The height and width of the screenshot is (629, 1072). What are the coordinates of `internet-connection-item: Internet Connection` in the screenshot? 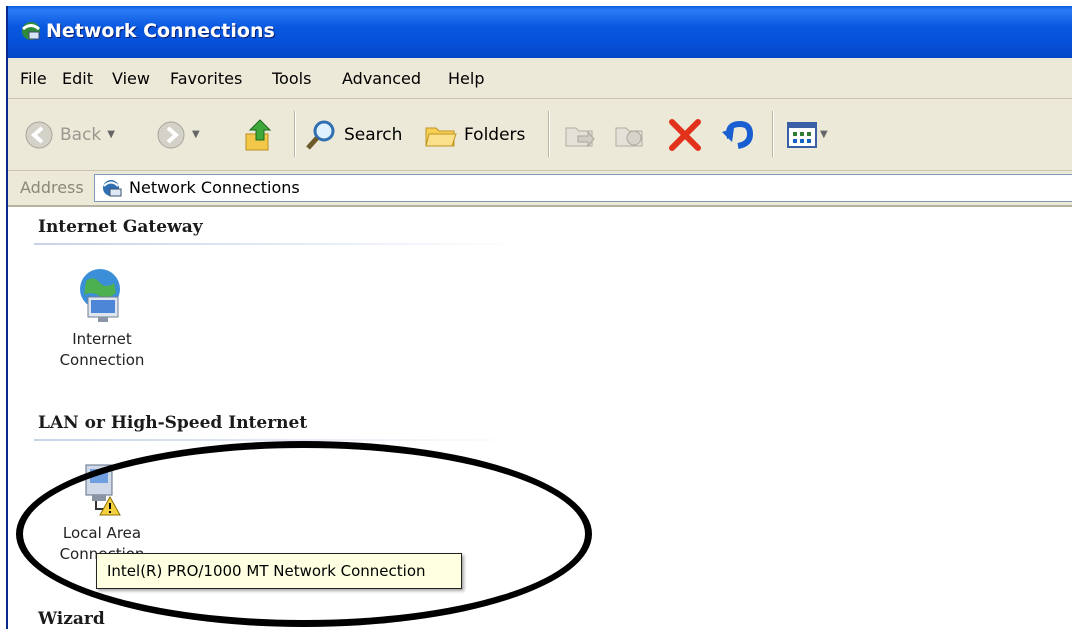 It's located at (102, 318).